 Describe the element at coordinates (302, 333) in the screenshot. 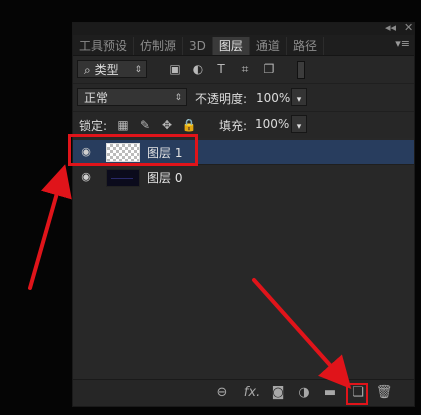

I see `arrow-to-new-layer-button` at that location.